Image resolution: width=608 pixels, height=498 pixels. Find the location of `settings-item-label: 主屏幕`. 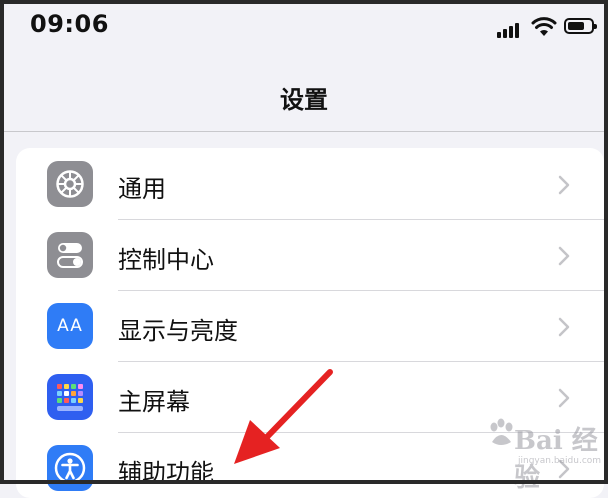

settings-item-label: 主屏幕 is located at coordinates (154, 402).